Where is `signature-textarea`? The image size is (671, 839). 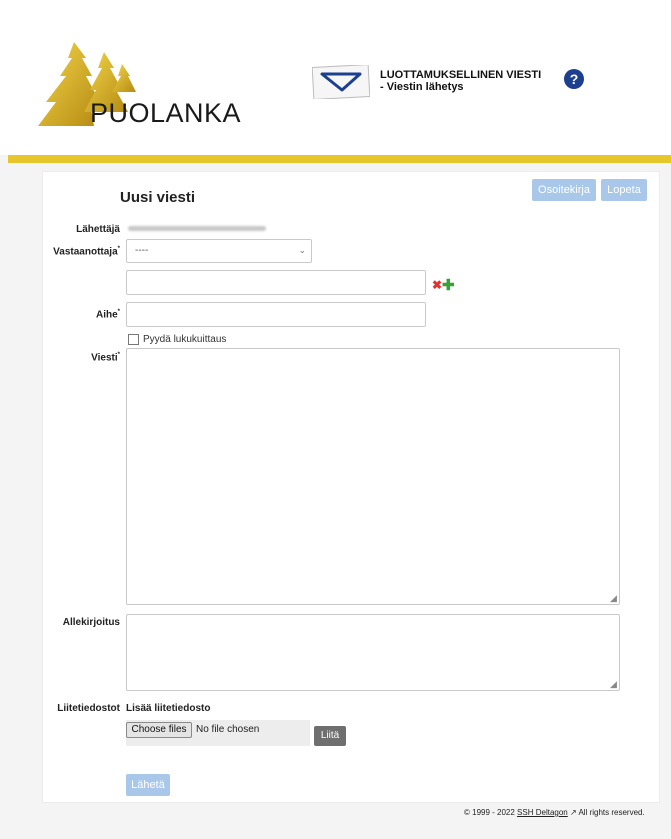 signature-textarea is located at coordinates (373, 652).